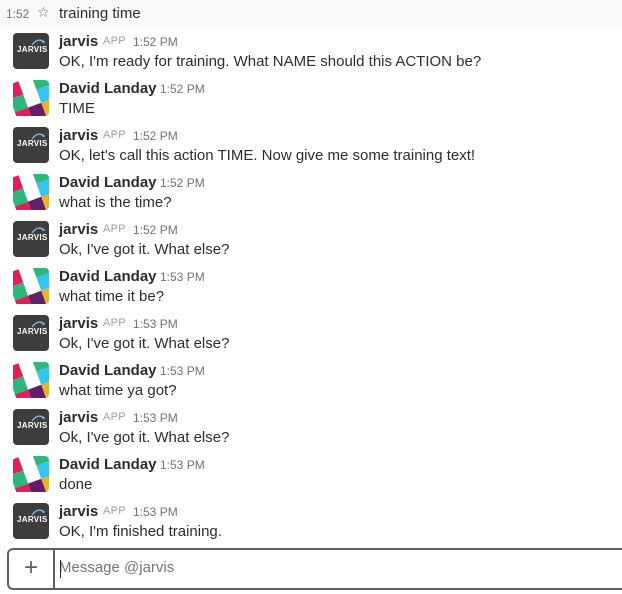  I want to click on message-row: David Landay 1:53 PM what time it be?, so click(311, 291).